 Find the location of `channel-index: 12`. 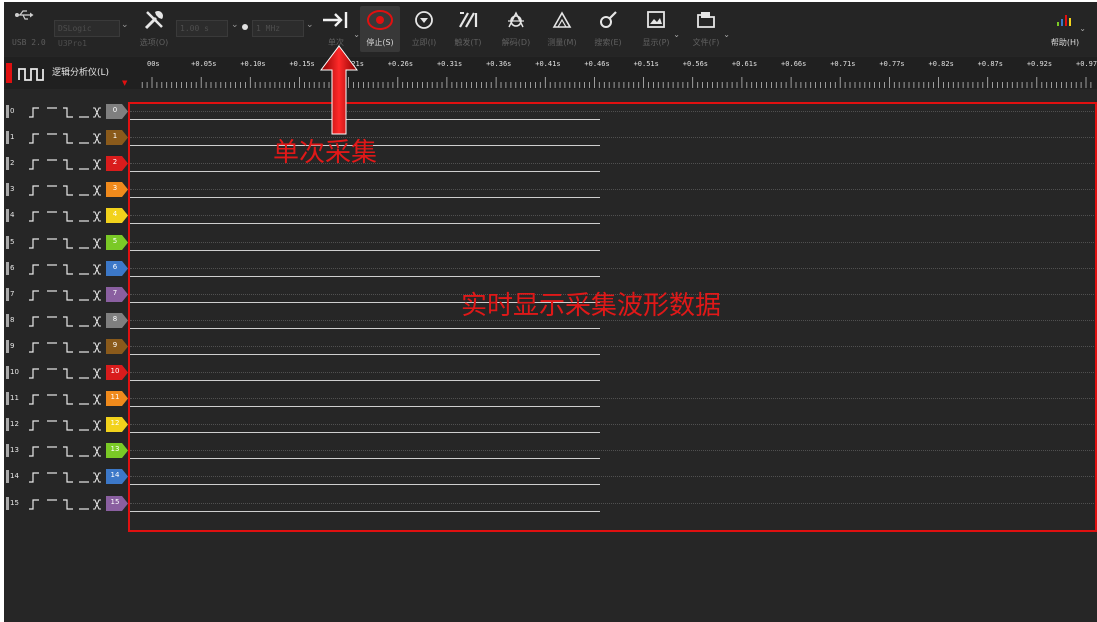

channel-index: 12 is located at coordinates (14, 424).